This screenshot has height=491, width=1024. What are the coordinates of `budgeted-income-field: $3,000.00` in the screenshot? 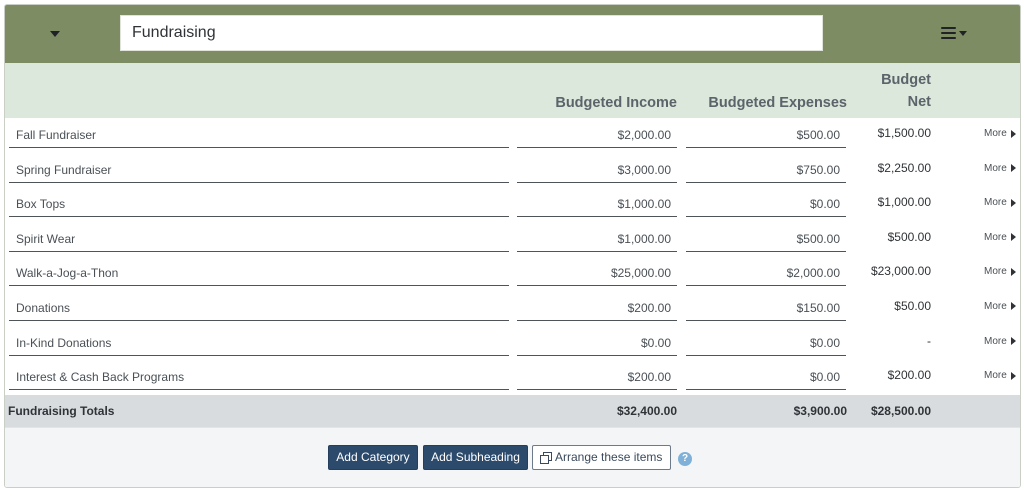 It's located at (597, 169).